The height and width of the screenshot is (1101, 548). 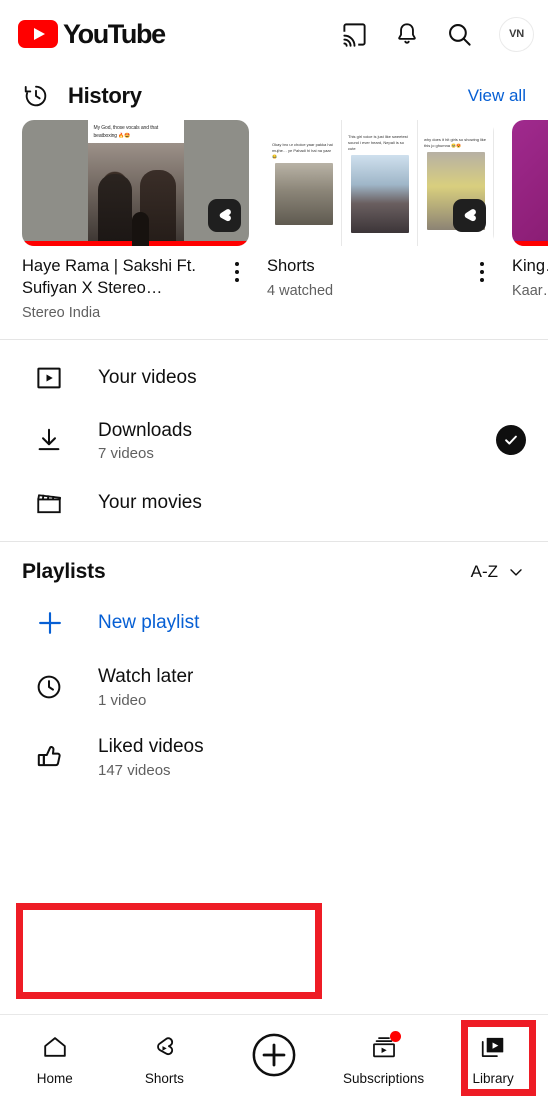 I want to click on downloads-icon, so click(x=54, y=440).